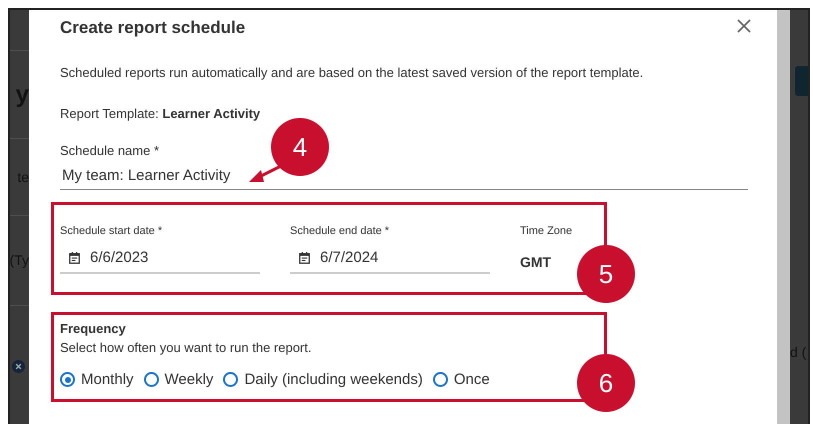 Image resolution: width=813 pixels, height=424 pixels. I want to click on date-field: 6/7/2024, so click(390, 255).